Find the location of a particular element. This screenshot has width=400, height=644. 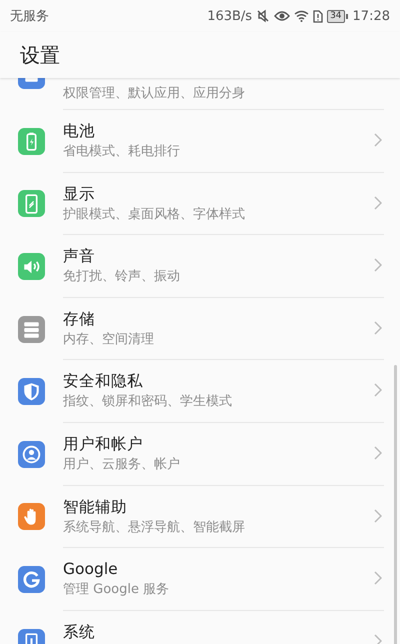

settings-item: 安全和隐私 指纹、锁屏和密码、学生模式 is located at coordinates (223, 391).